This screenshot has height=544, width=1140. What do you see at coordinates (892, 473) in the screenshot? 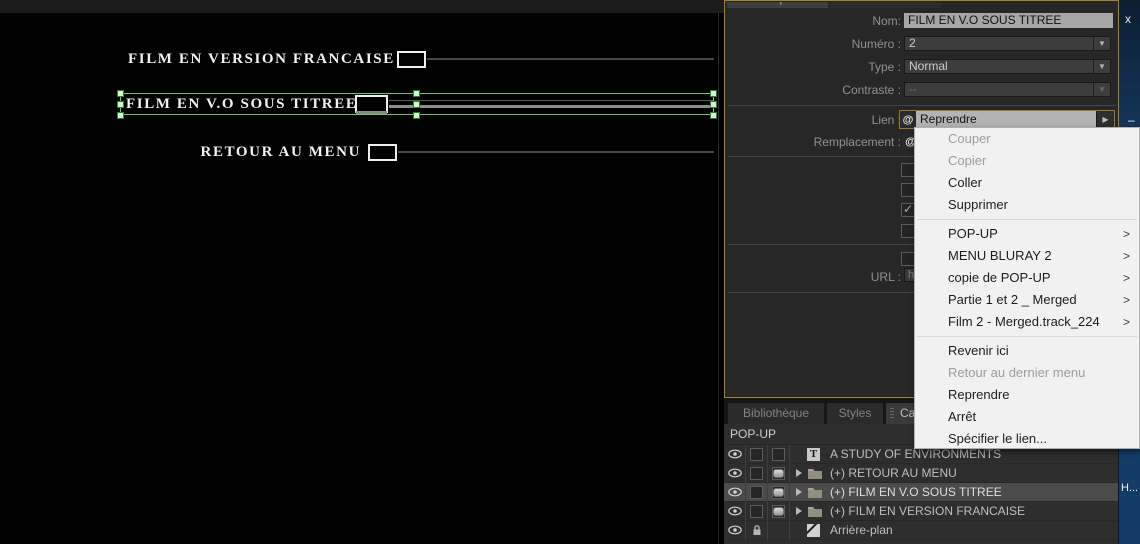
I see `layer-label: (+) RETOUR AU MENU` at bounding box center [892, 473].